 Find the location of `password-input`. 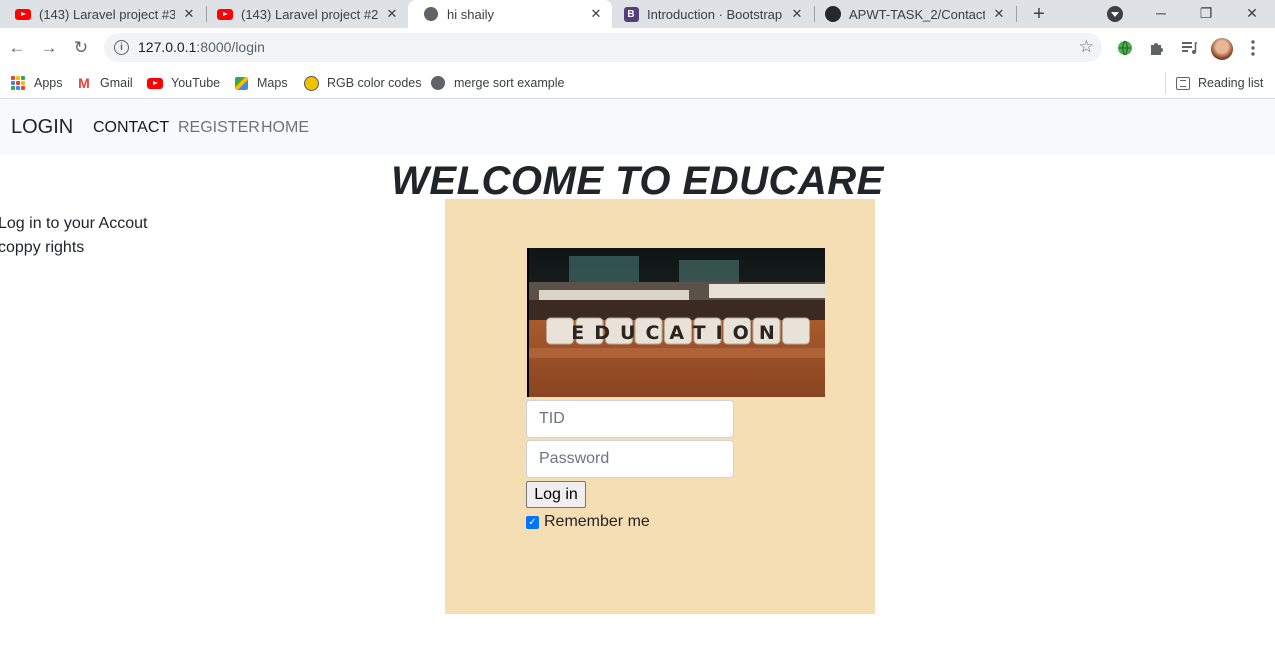

password-input is located at coordinates (630, 459).